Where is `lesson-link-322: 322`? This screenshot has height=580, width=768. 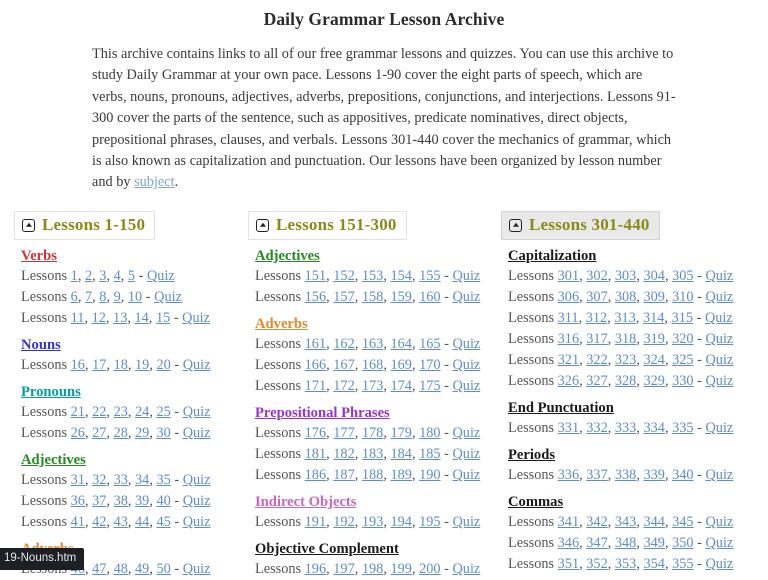 lesson-link-322: 322 is located at coordinates (596, 360).